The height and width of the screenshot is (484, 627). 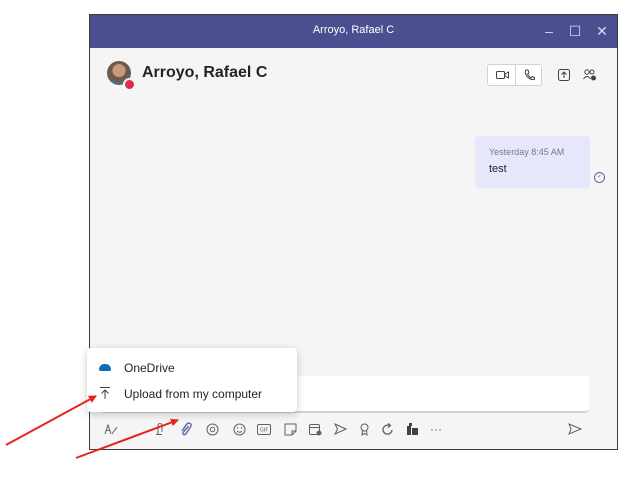 What do you see at coordinates (127, 438) in the screenshot?
I see `annotation-arrow-attach` at bounding box center [127, 438].